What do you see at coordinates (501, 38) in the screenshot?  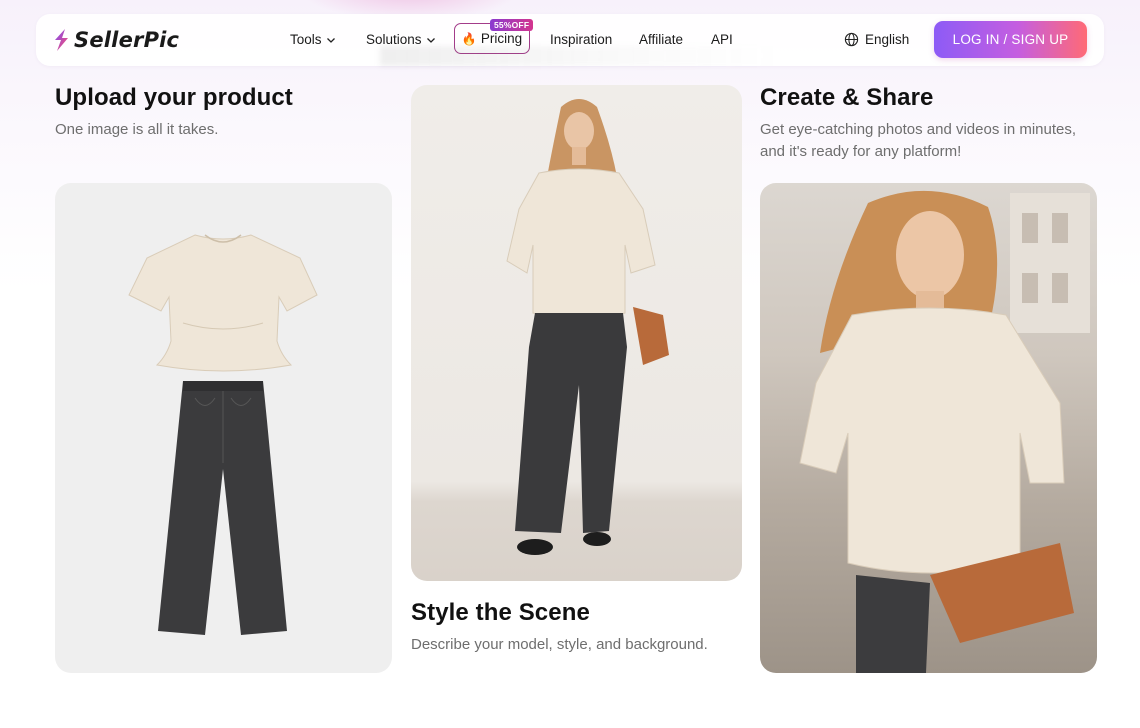 I see `nav-pricing-label: Pricing` at bounding box center [501, 38].